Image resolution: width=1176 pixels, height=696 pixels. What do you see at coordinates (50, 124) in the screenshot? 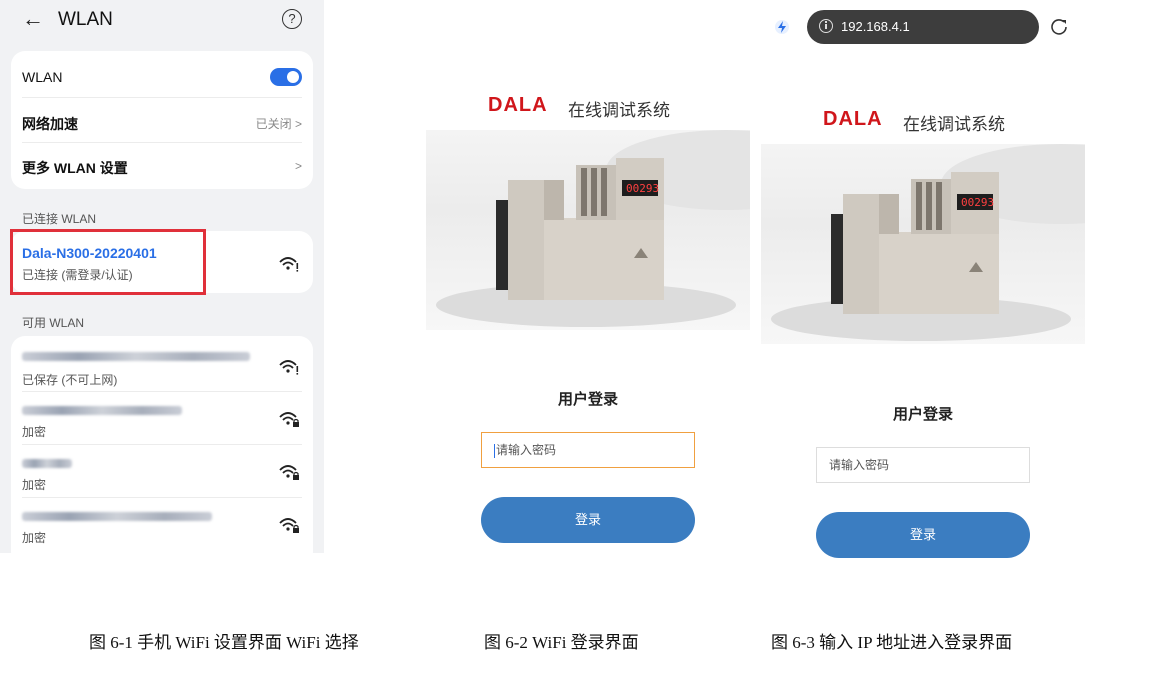
I see `network-acceleration-label: 网络加速` at bounding box center [50, 124].